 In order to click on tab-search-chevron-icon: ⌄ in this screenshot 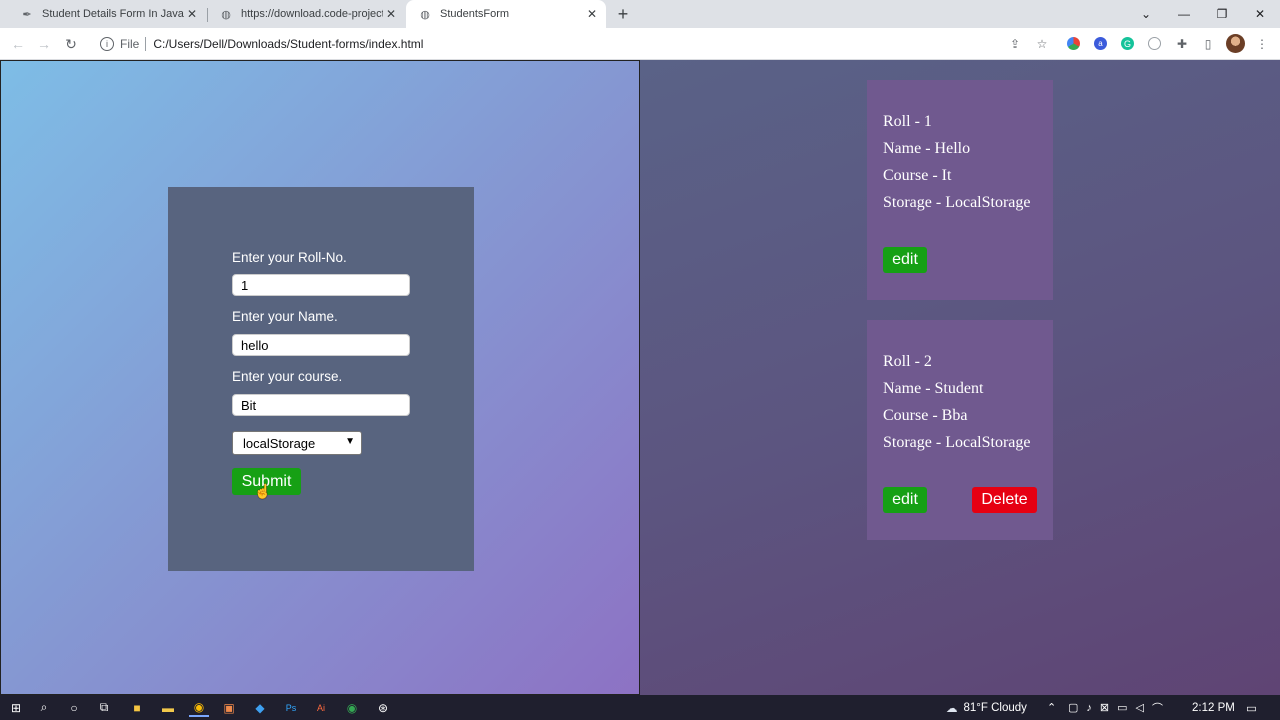, I will do `click(1146, 14)`.